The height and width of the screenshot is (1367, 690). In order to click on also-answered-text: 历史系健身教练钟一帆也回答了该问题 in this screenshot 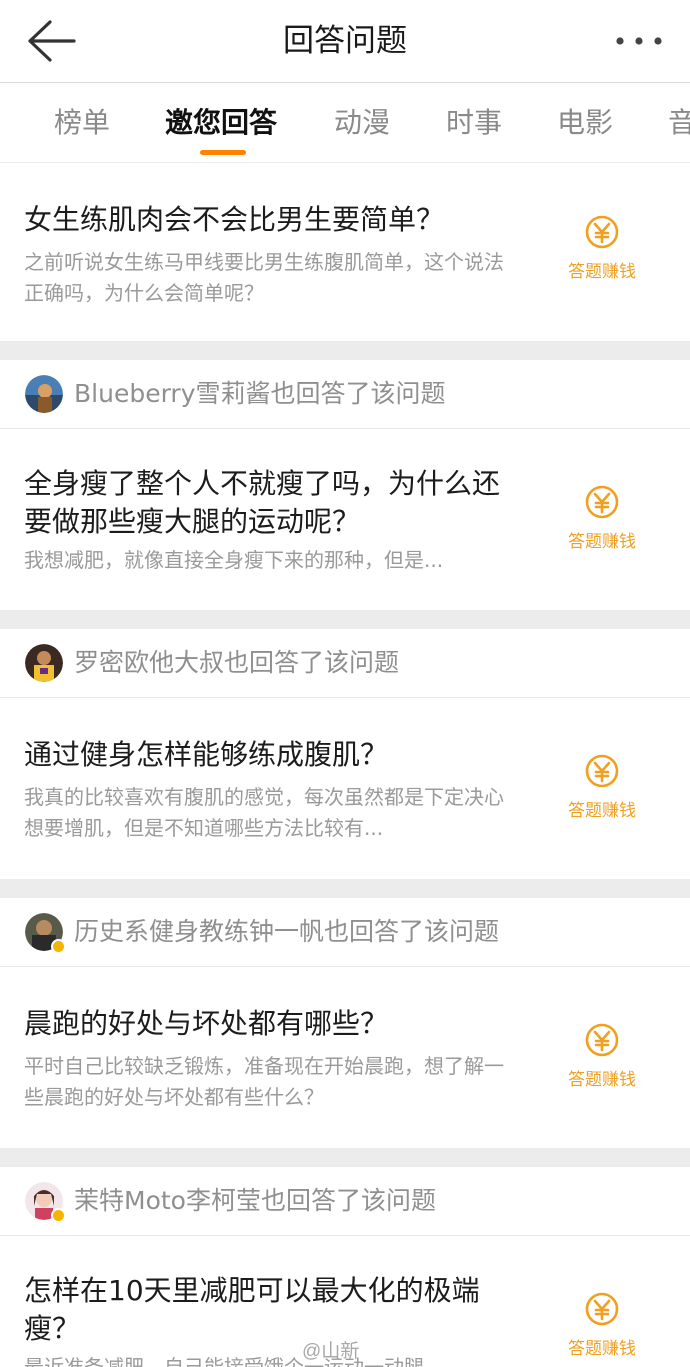, I will do `click(287, 931)`.